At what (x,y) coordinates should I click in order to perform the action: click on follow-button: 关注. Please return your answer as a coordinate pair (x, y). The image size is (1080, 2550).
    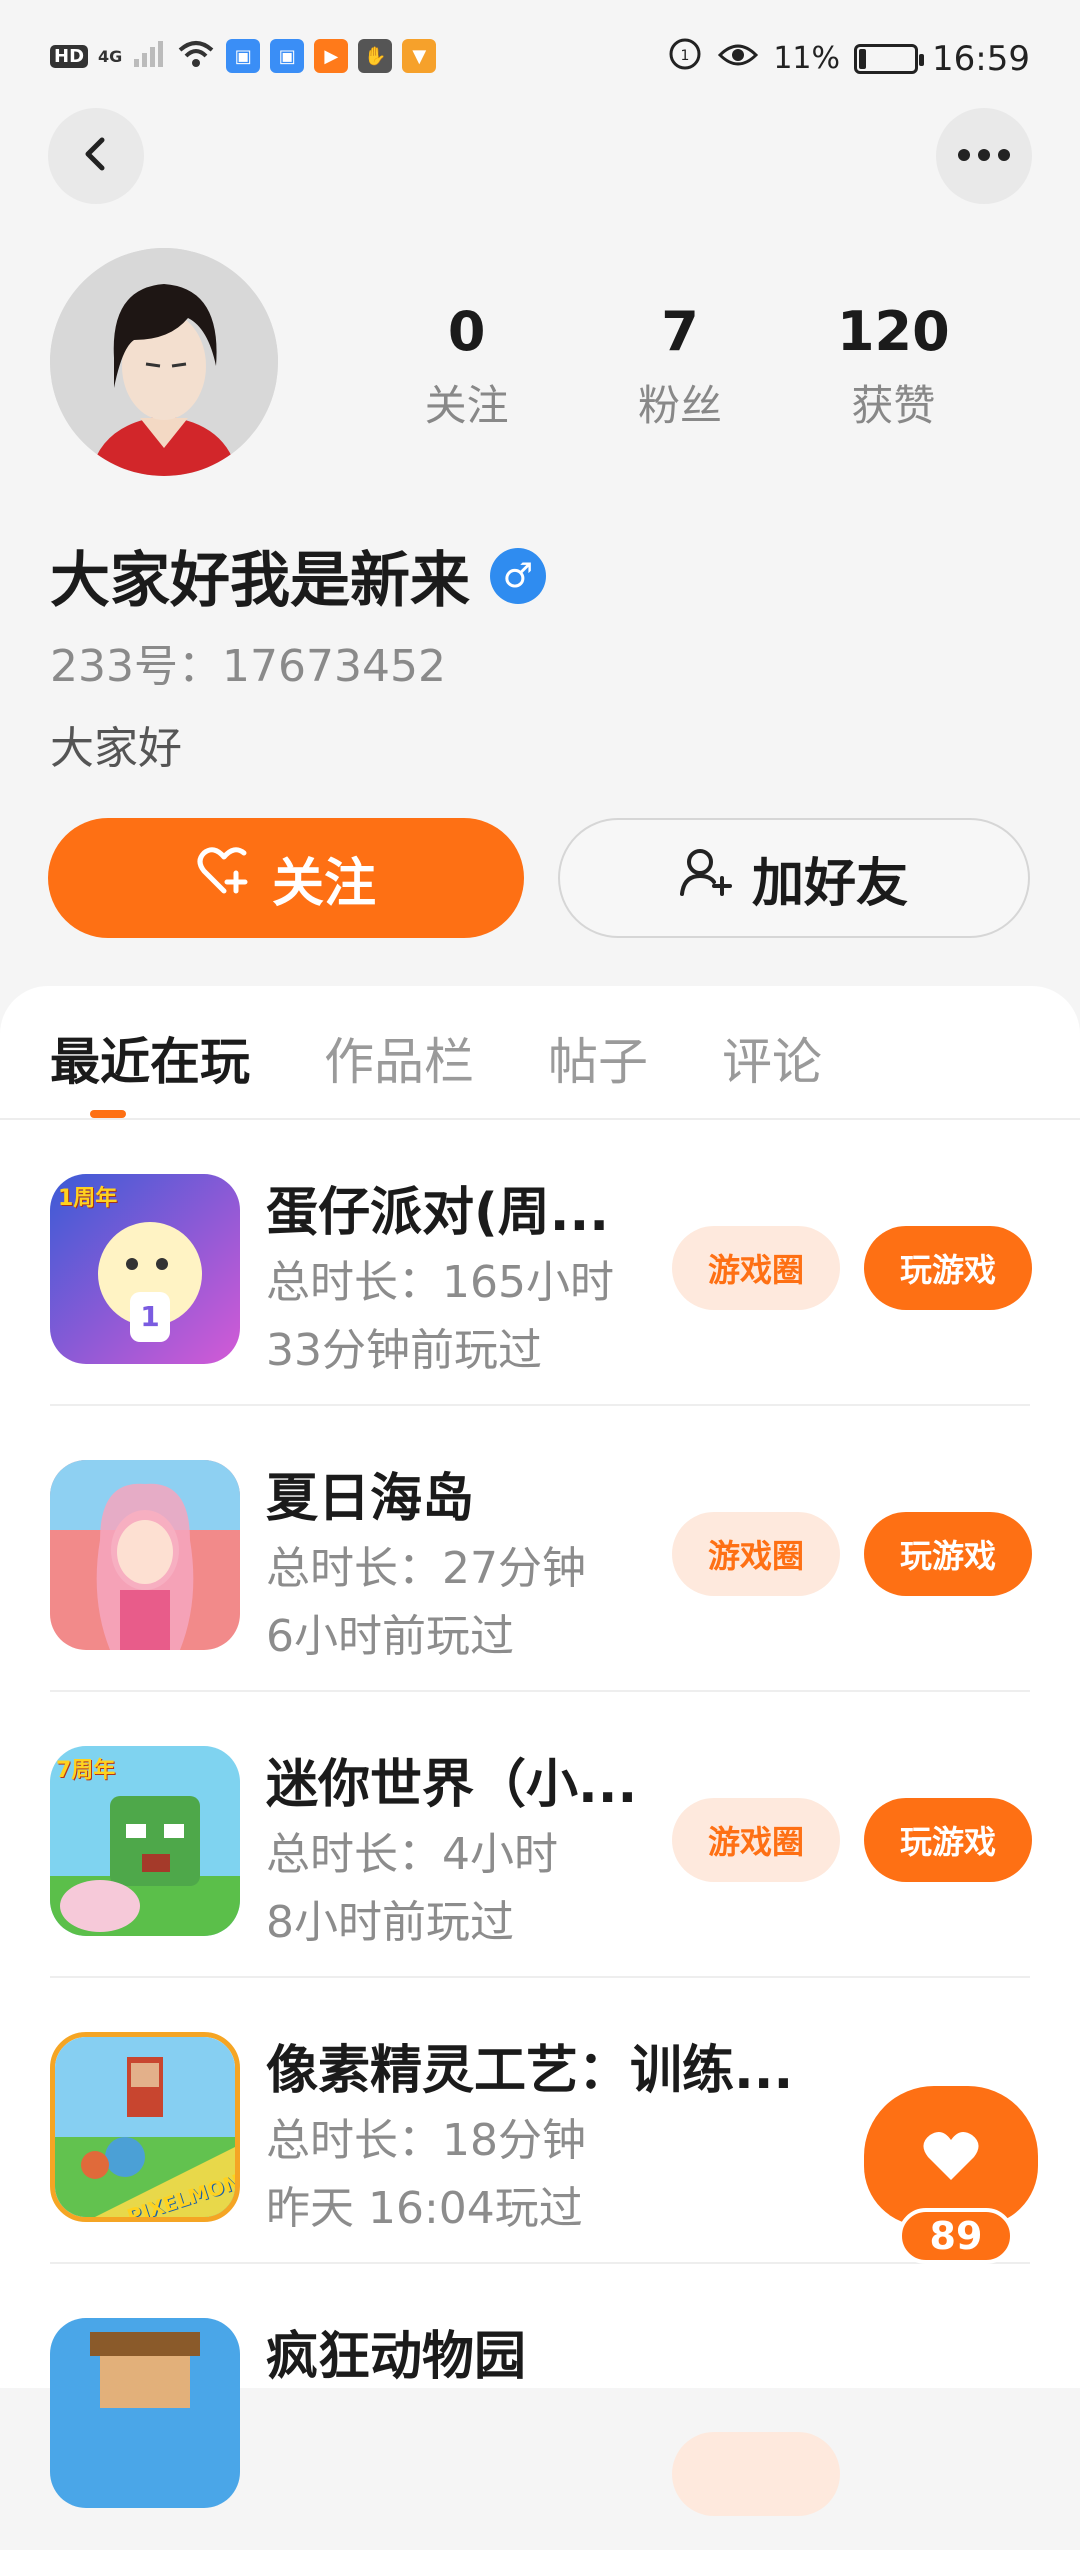
    Looking at the image, I should click on (286, 878).